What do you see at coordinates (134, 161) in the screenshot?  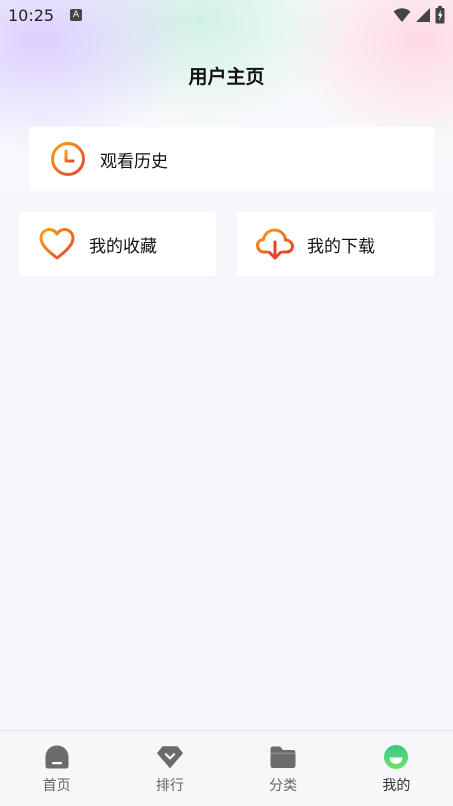 I see `watch-history-label: 观看历史` at bounding box center [134, 161].